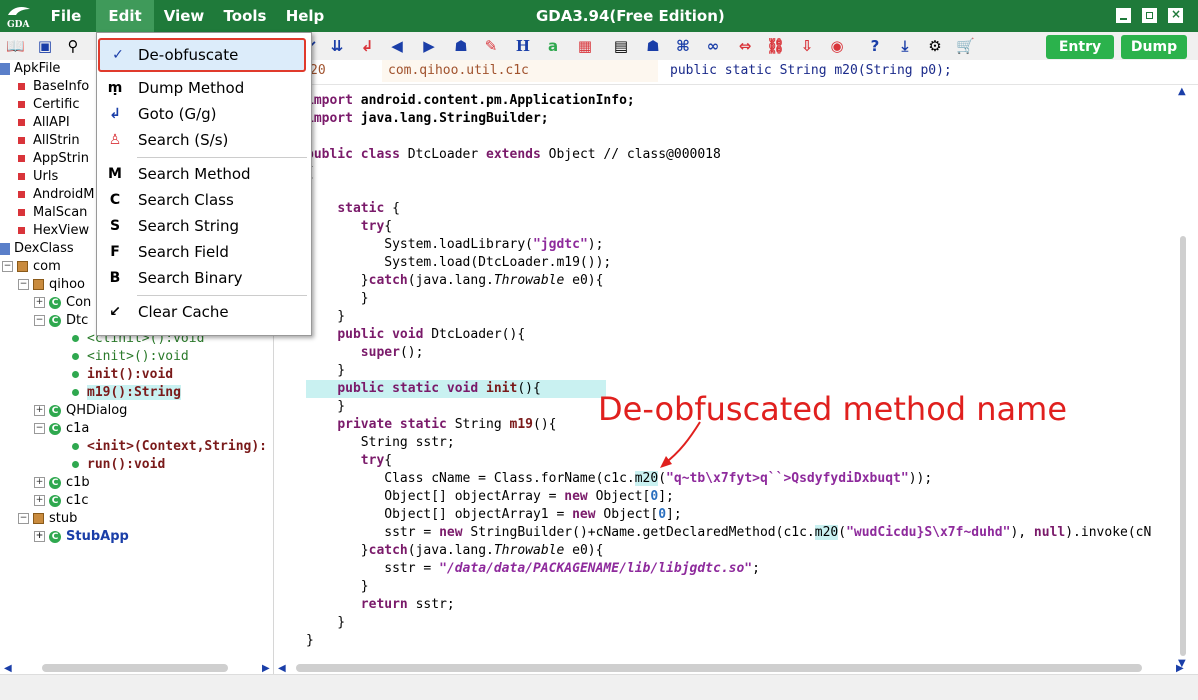  Describe the element at coordinates (203, 252) in the screenshot. I see `menu-item-search-field: F Search Field` at that location.